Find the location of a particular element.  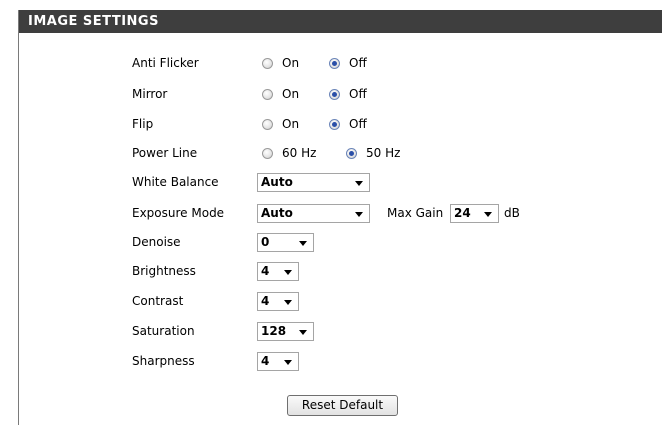

flip-on-label: On is located at coordinates (291, 124).